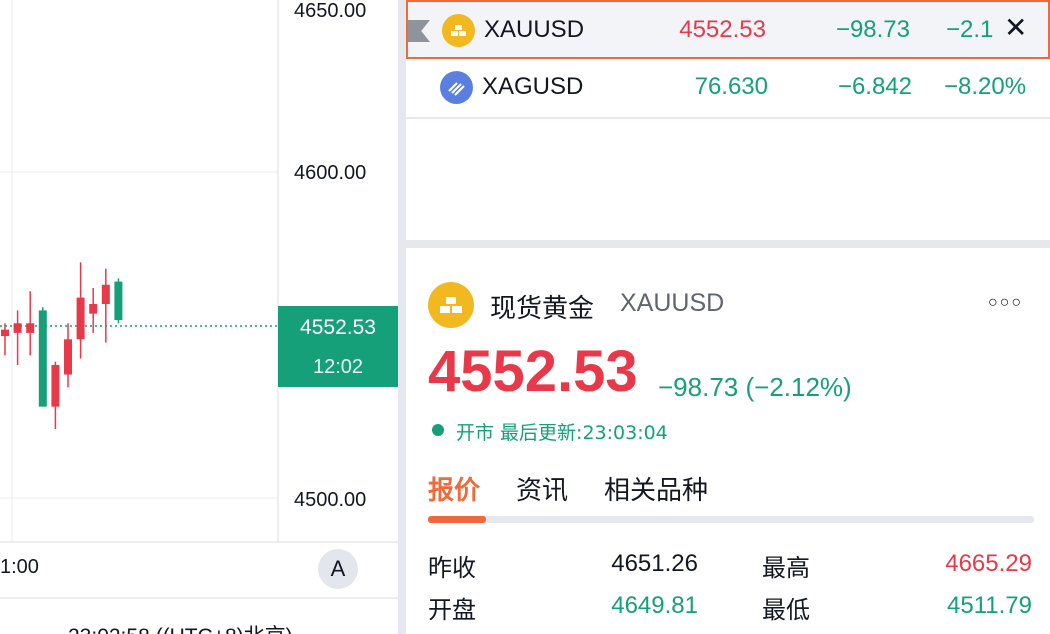 The image size is (1050, 634). I want to click on watchlist-row-xauusd: XAUUSD 4552.53 −98.73 −2.1 ✕, so click(728, 29).